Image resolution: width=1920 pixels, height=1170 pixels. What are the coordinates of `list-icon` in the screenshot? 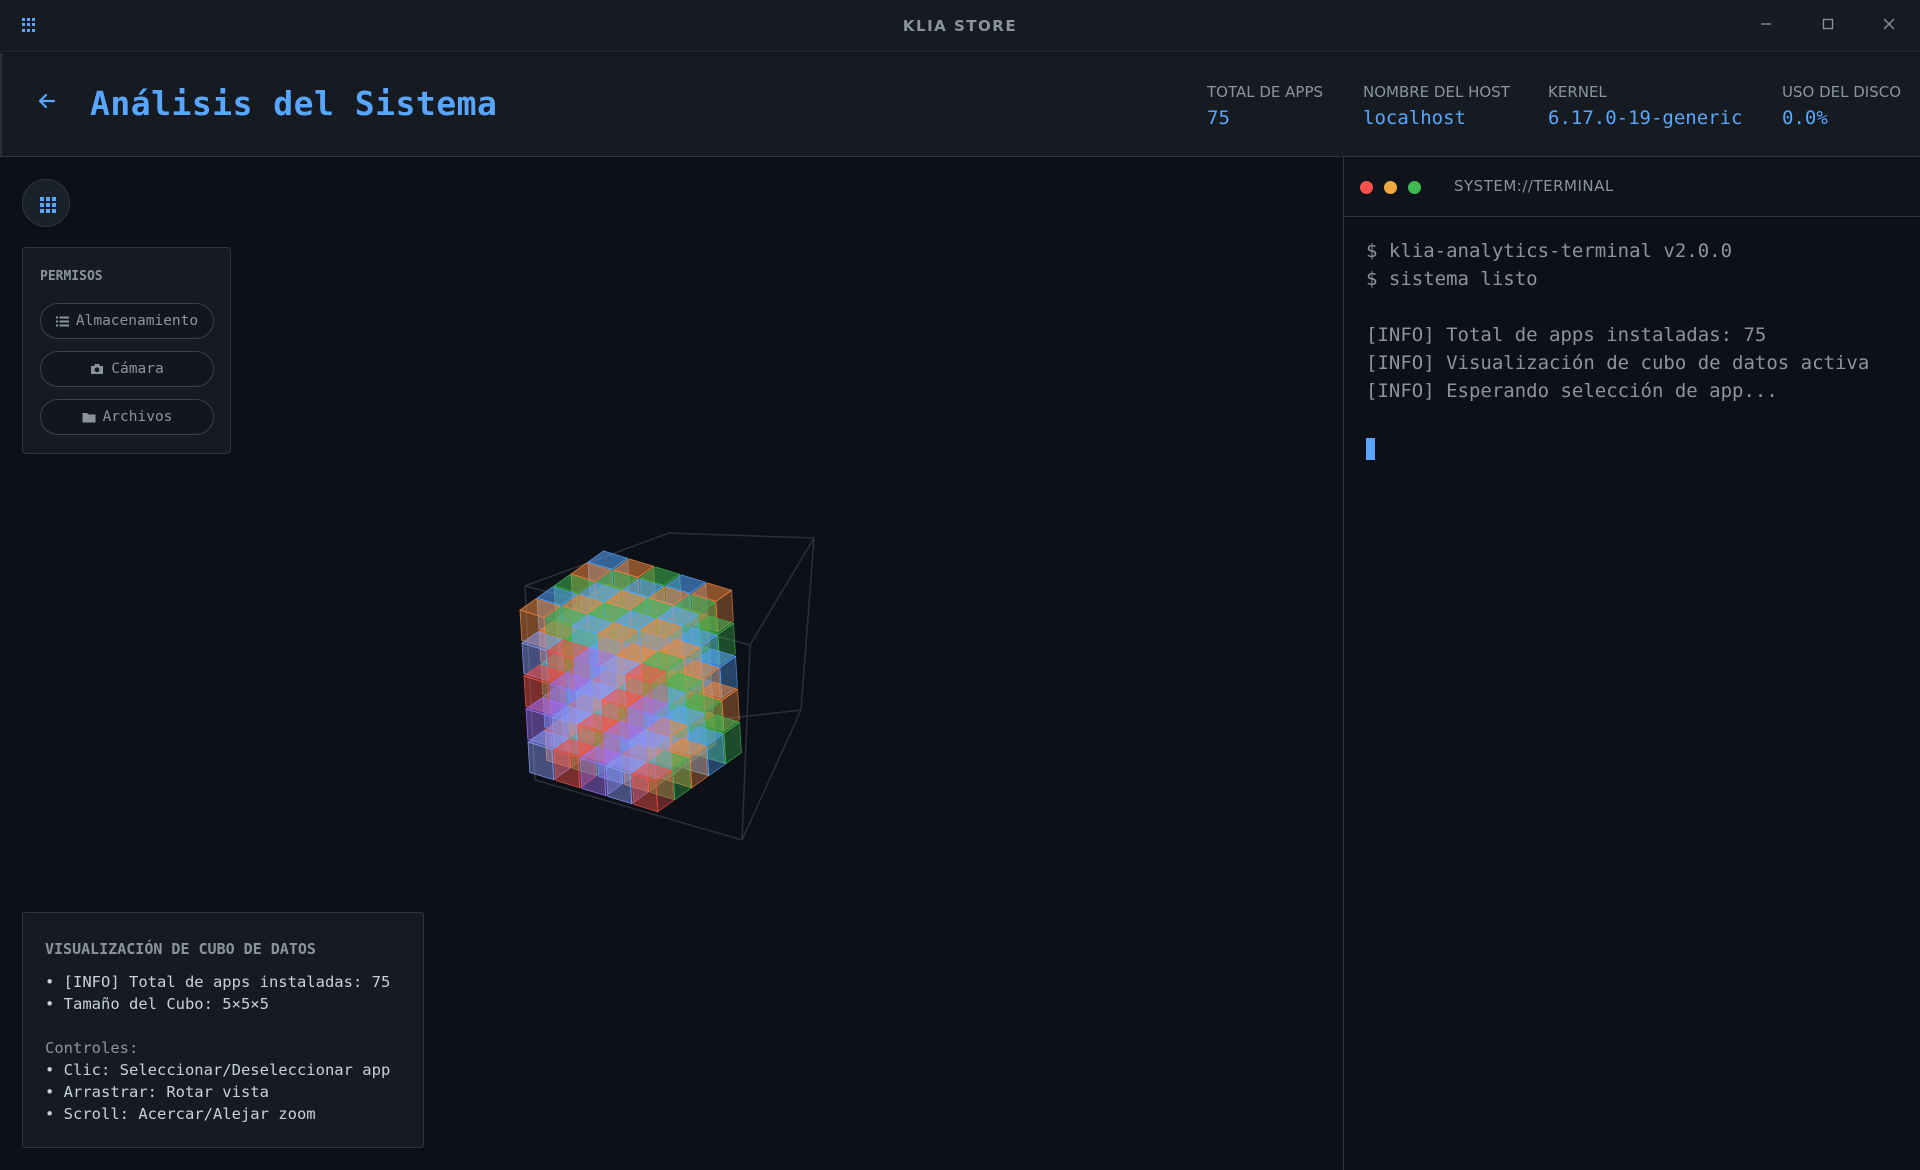 It's located at (62, 321).